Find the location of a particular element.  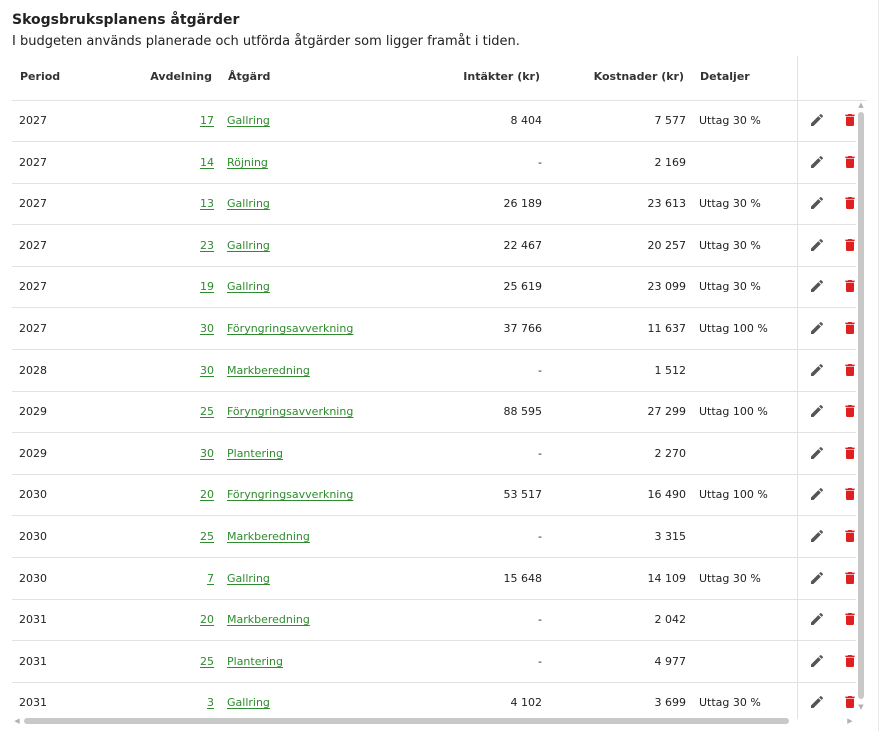

cell-atgard: Markberedning is located at coordinates (268, 370).